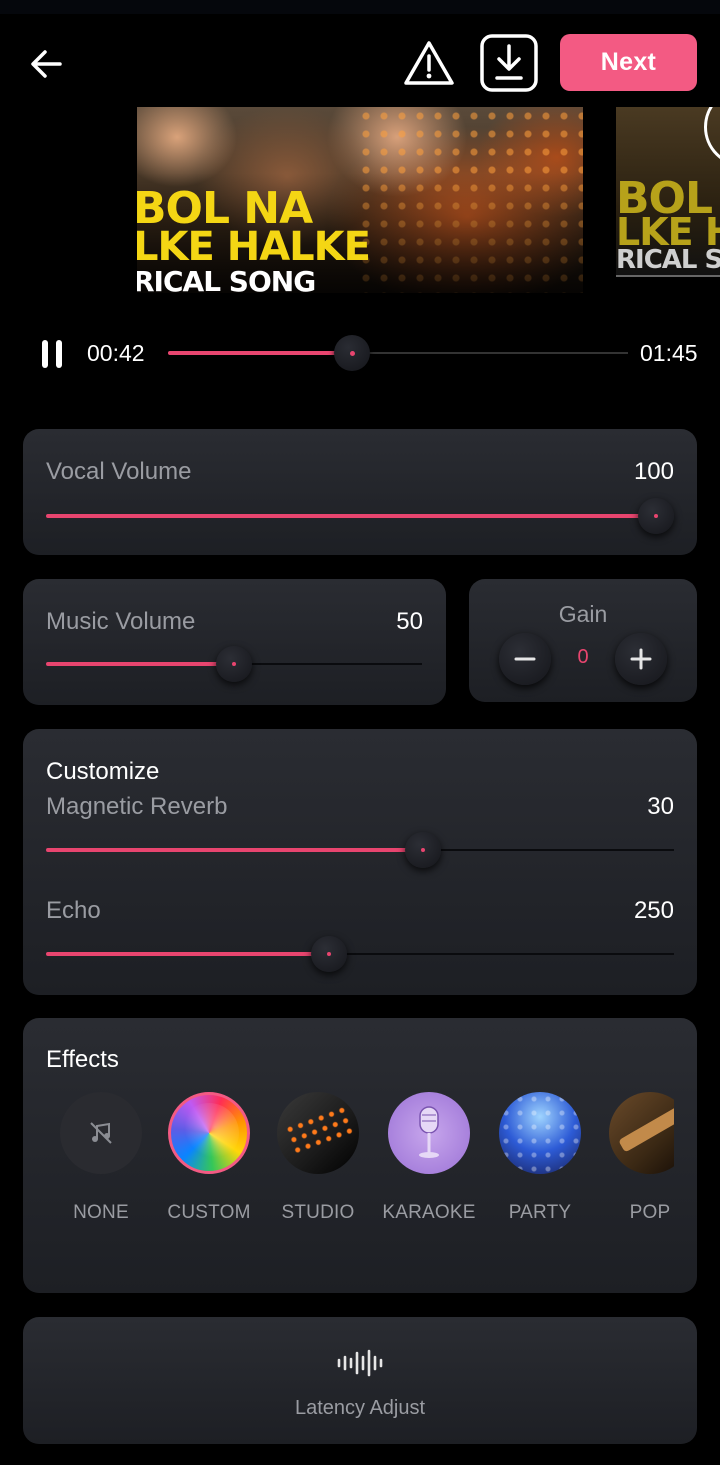  Describe the element at coordinates (583, 614) in the screenshot. I see `gain-label: Gain` at that location.